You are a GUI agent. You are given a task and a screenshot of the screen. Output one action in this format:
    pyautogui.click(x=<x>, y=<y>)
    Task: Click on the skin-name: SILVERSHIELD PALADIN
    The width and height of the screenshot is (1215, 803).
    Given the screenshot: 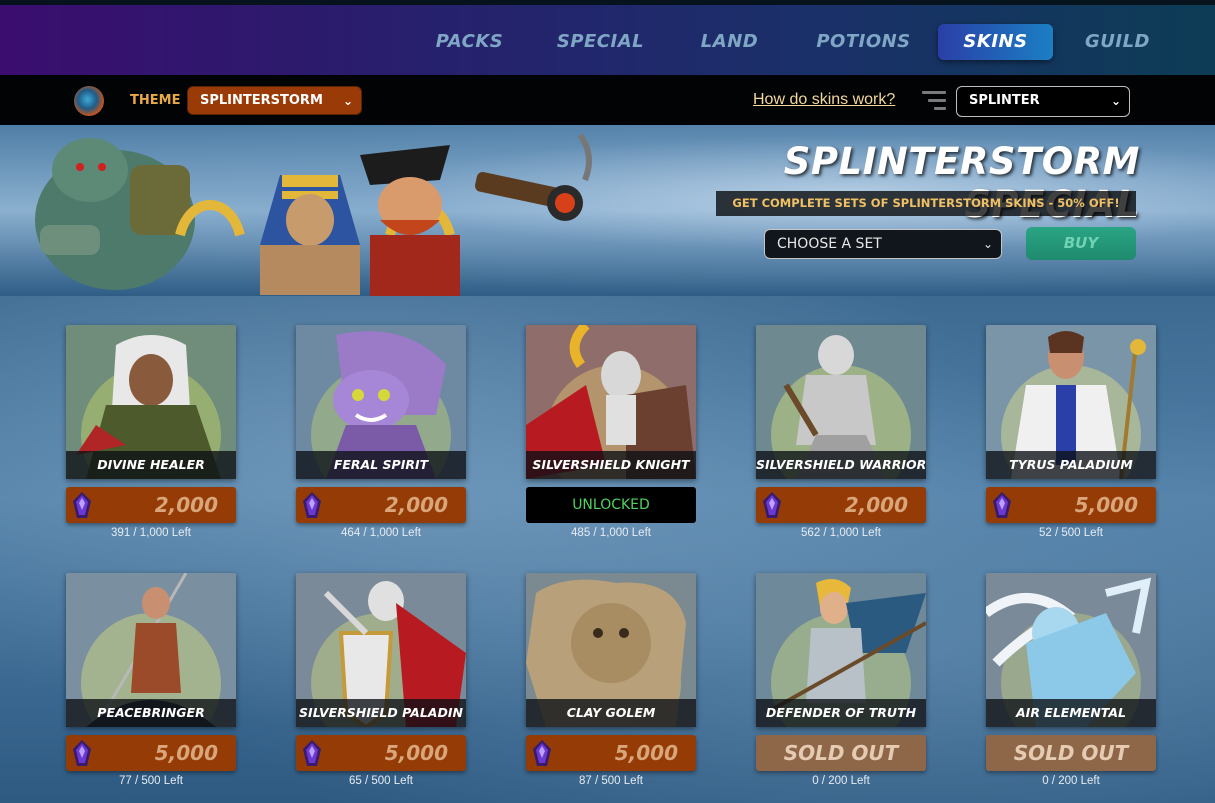 What is the action you would take?
    pyautogui.click(x=381, y=713)
    